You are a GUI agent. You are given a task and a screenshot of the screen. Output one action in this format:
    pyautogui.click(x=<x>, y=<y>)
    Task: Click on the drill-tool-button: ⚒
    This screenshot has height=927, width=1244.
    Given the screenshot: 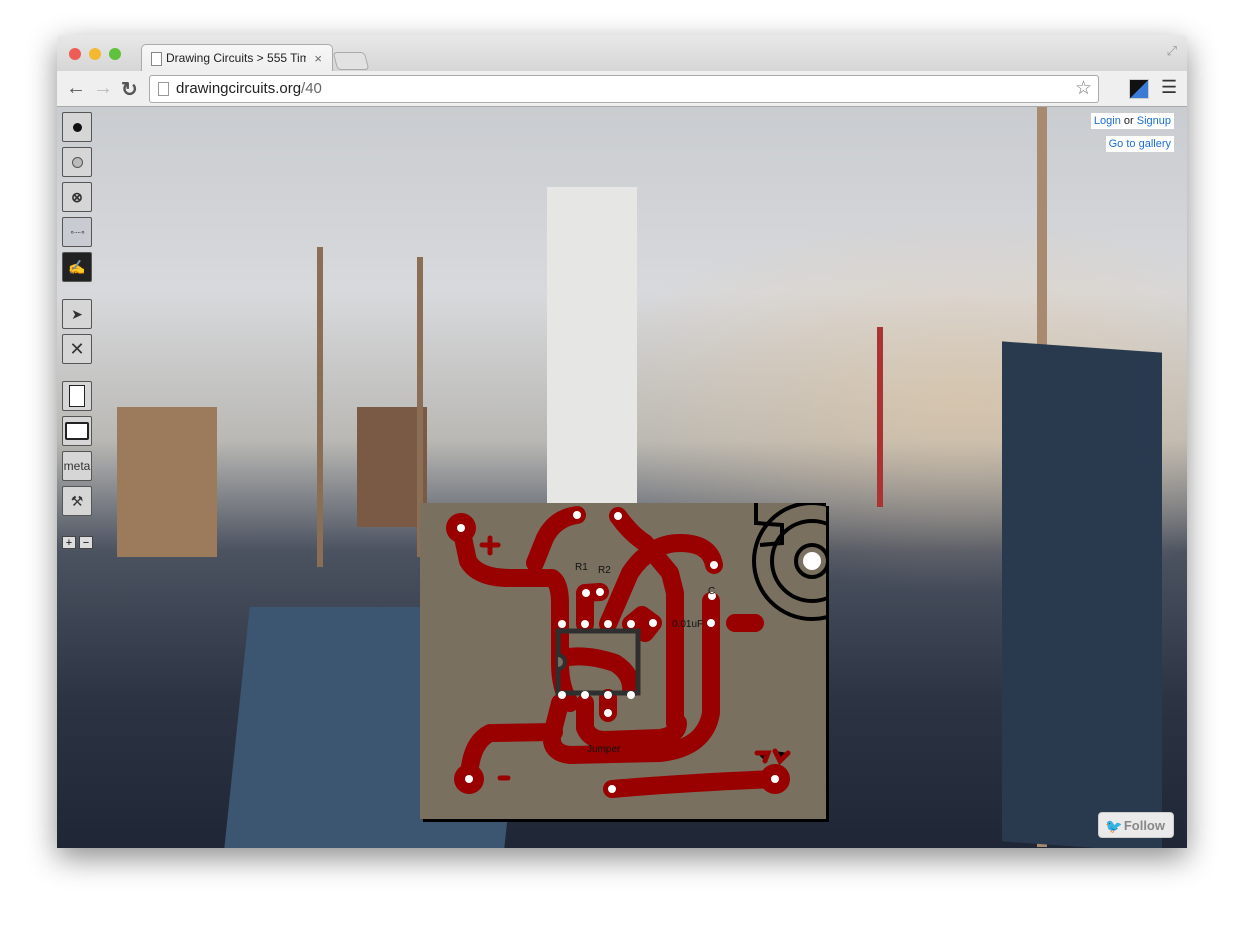 What is the action you would take?
    pyautogui.click(x=77, y=501)
    